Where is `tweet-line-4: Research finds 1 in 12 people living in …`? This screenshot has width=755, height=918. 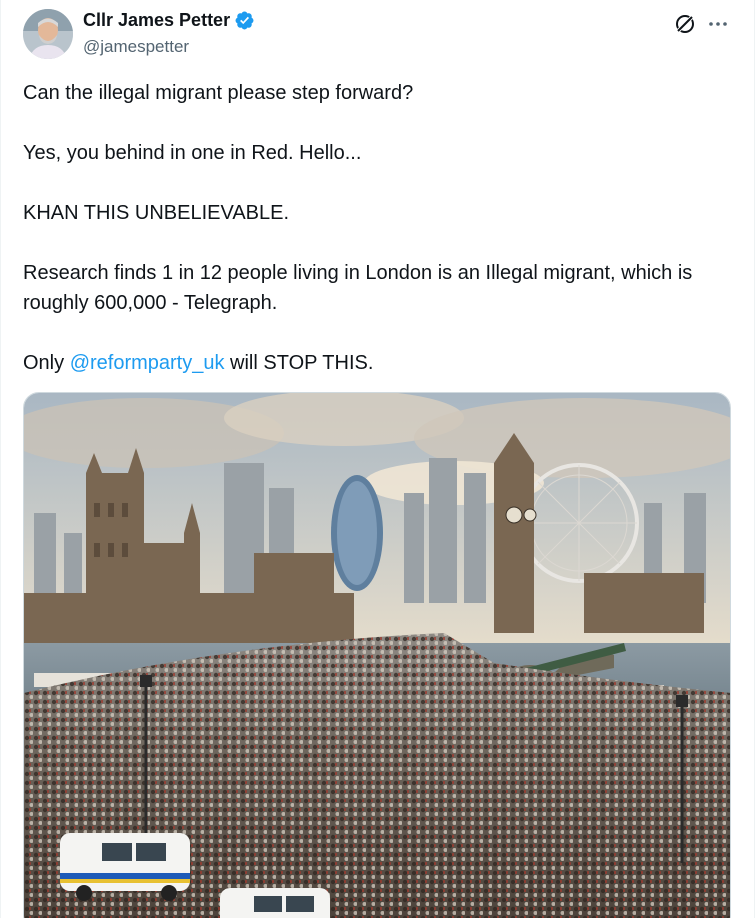
tweet-line-4: Research finds 1 in 12 people living in … is located at coordinates (358, 288).